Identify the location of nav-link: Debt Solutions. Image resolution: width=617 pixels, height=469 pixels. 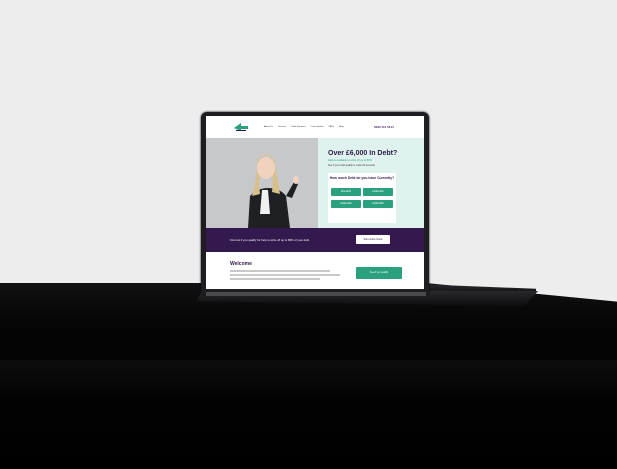
(298, 127).